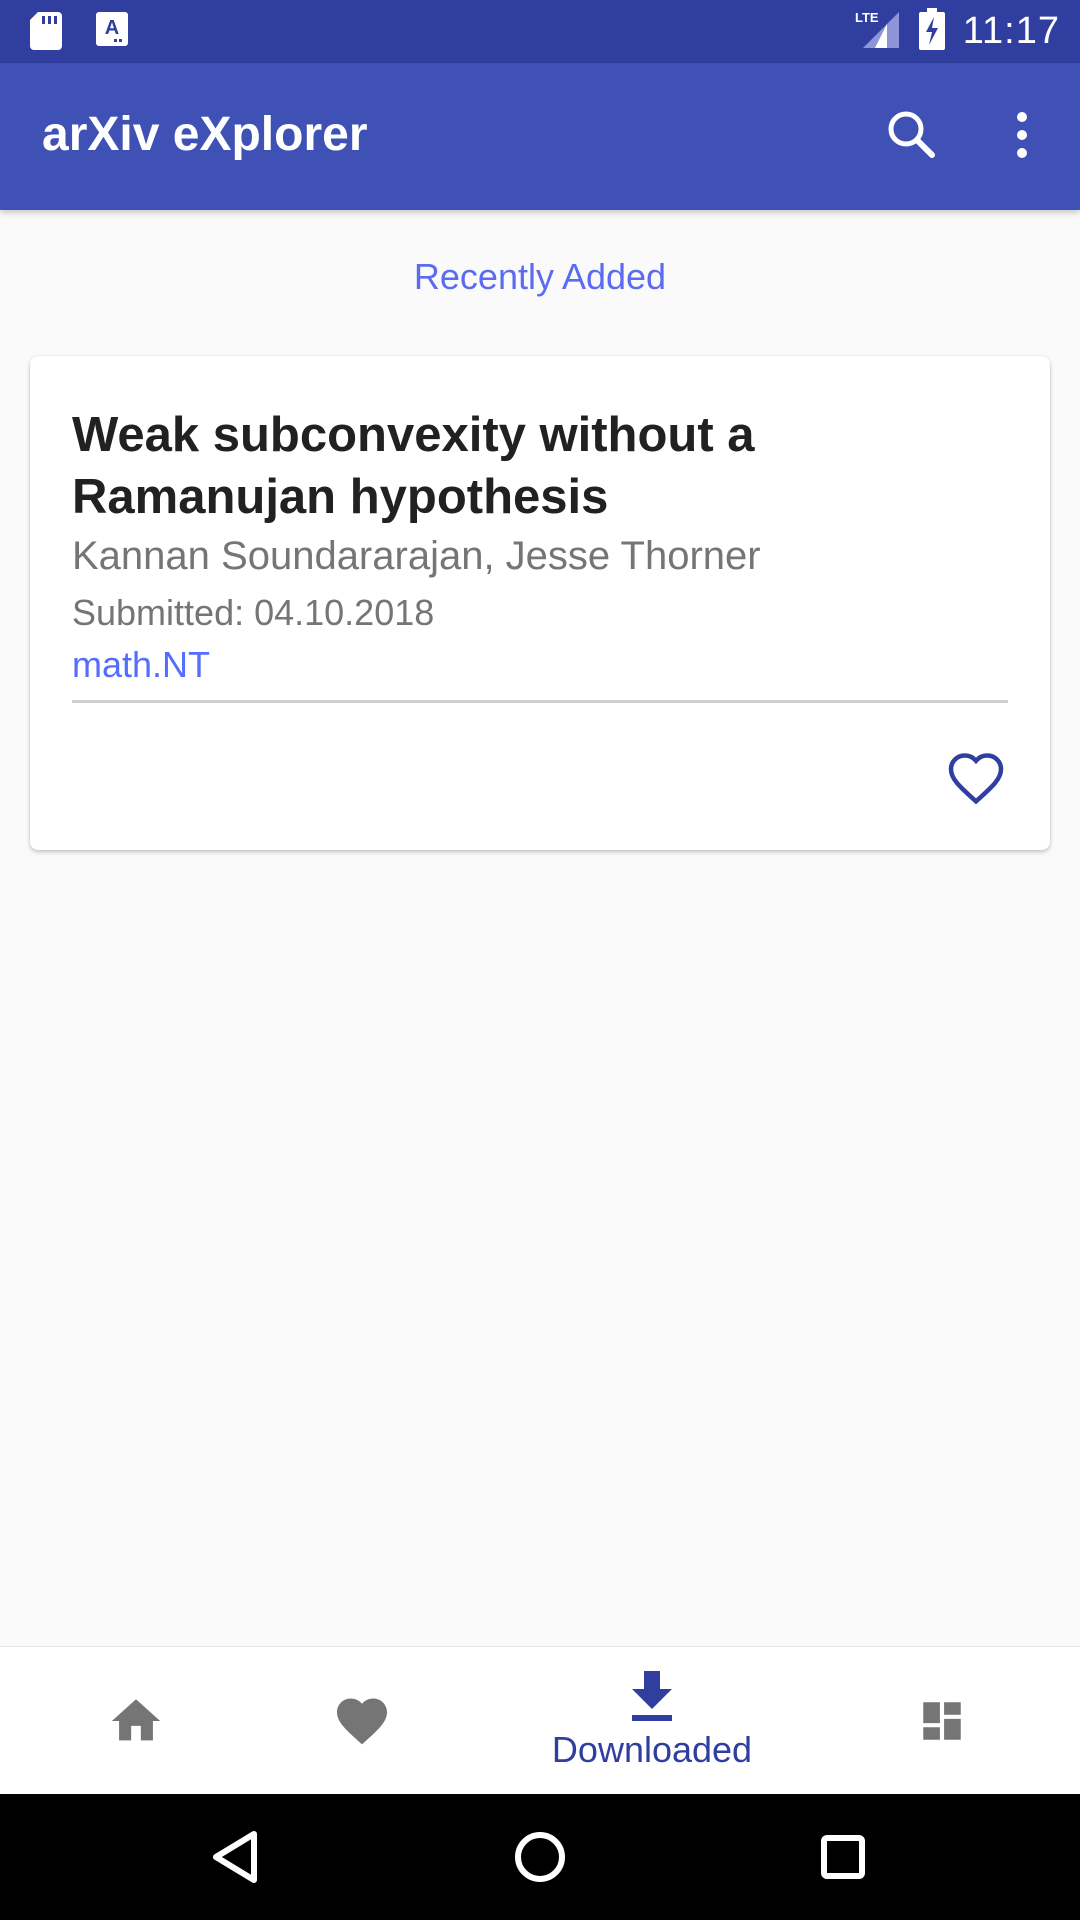 The height and width of the screenshot is (1920, 1080). Describe the element at coordinates (540, 701) in the screenshot. I see `card-divider` at that location.